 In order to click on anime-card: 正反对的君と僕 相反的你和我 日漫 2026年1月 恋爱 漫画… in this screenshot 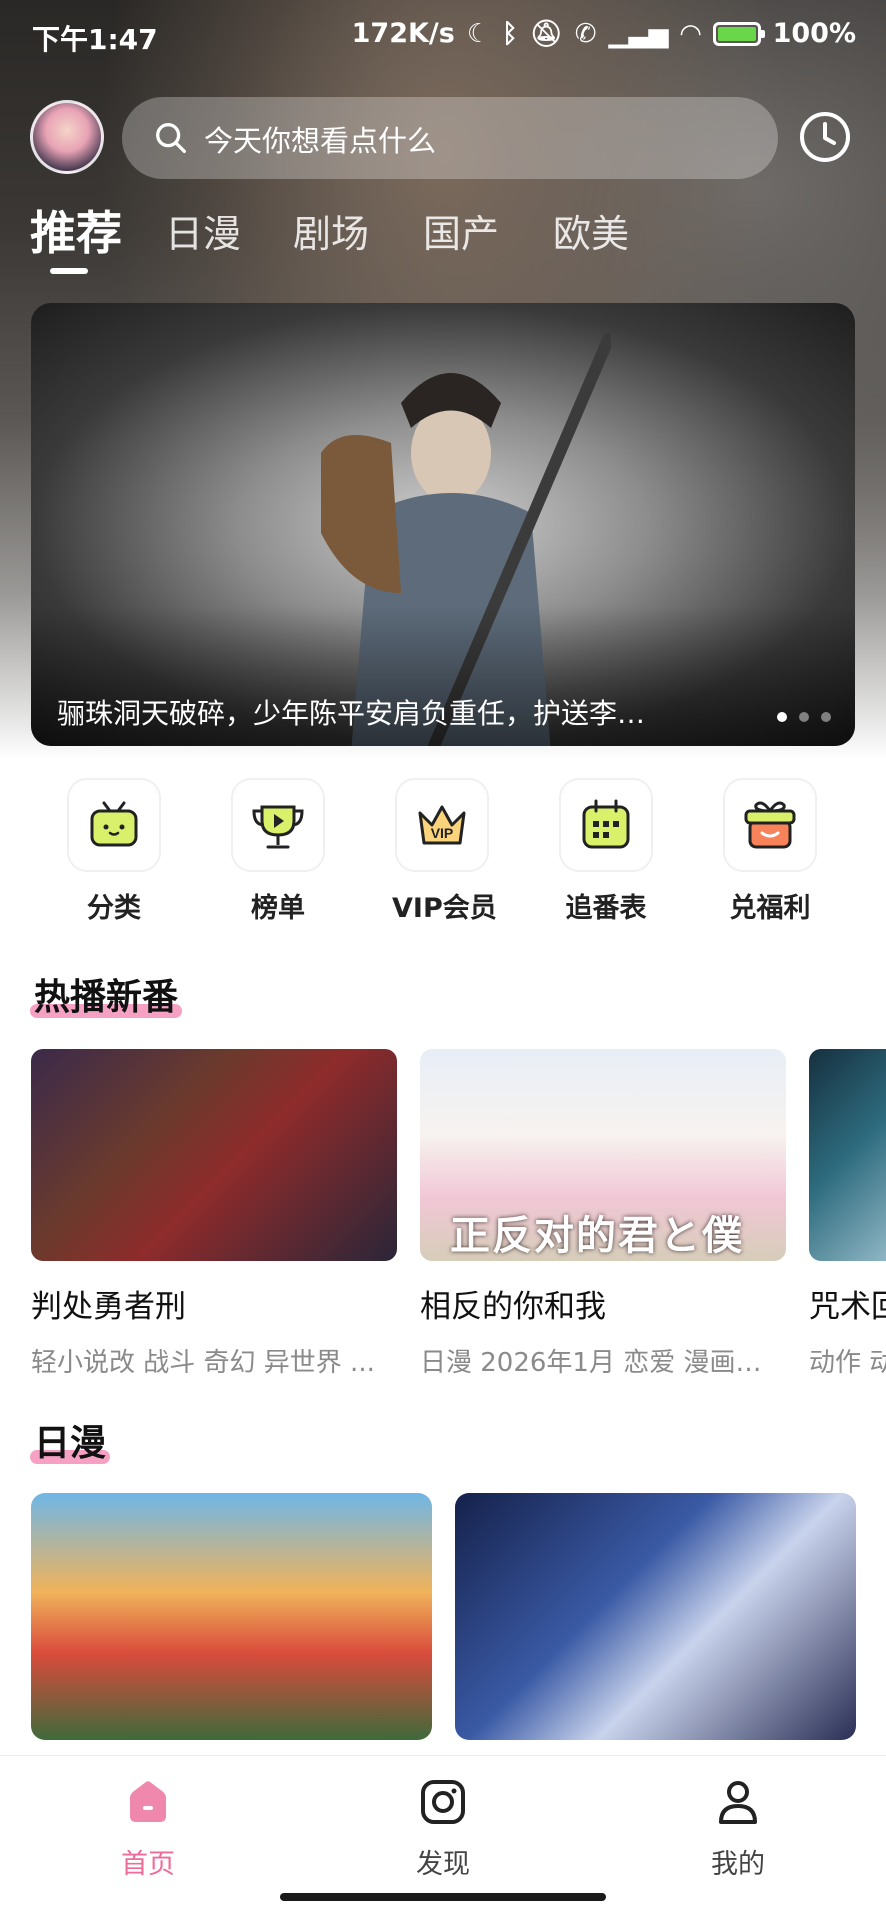, I will do `click(603, 1214)`.